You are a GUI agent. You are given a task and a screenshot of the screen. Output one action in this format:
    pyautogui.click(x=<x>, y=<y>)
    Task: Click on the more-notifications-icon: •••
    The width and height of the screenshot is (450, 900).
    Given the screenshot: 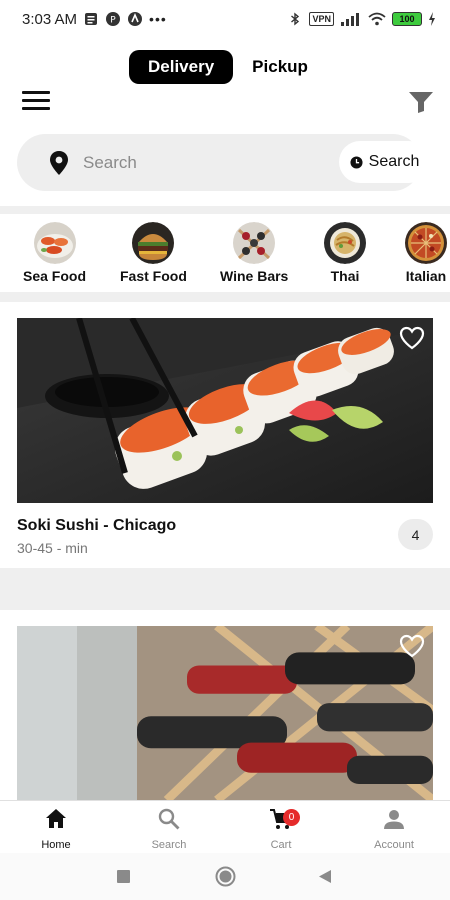 What is the action you would take?
    pyautogui.click(x=158, y=19)
    